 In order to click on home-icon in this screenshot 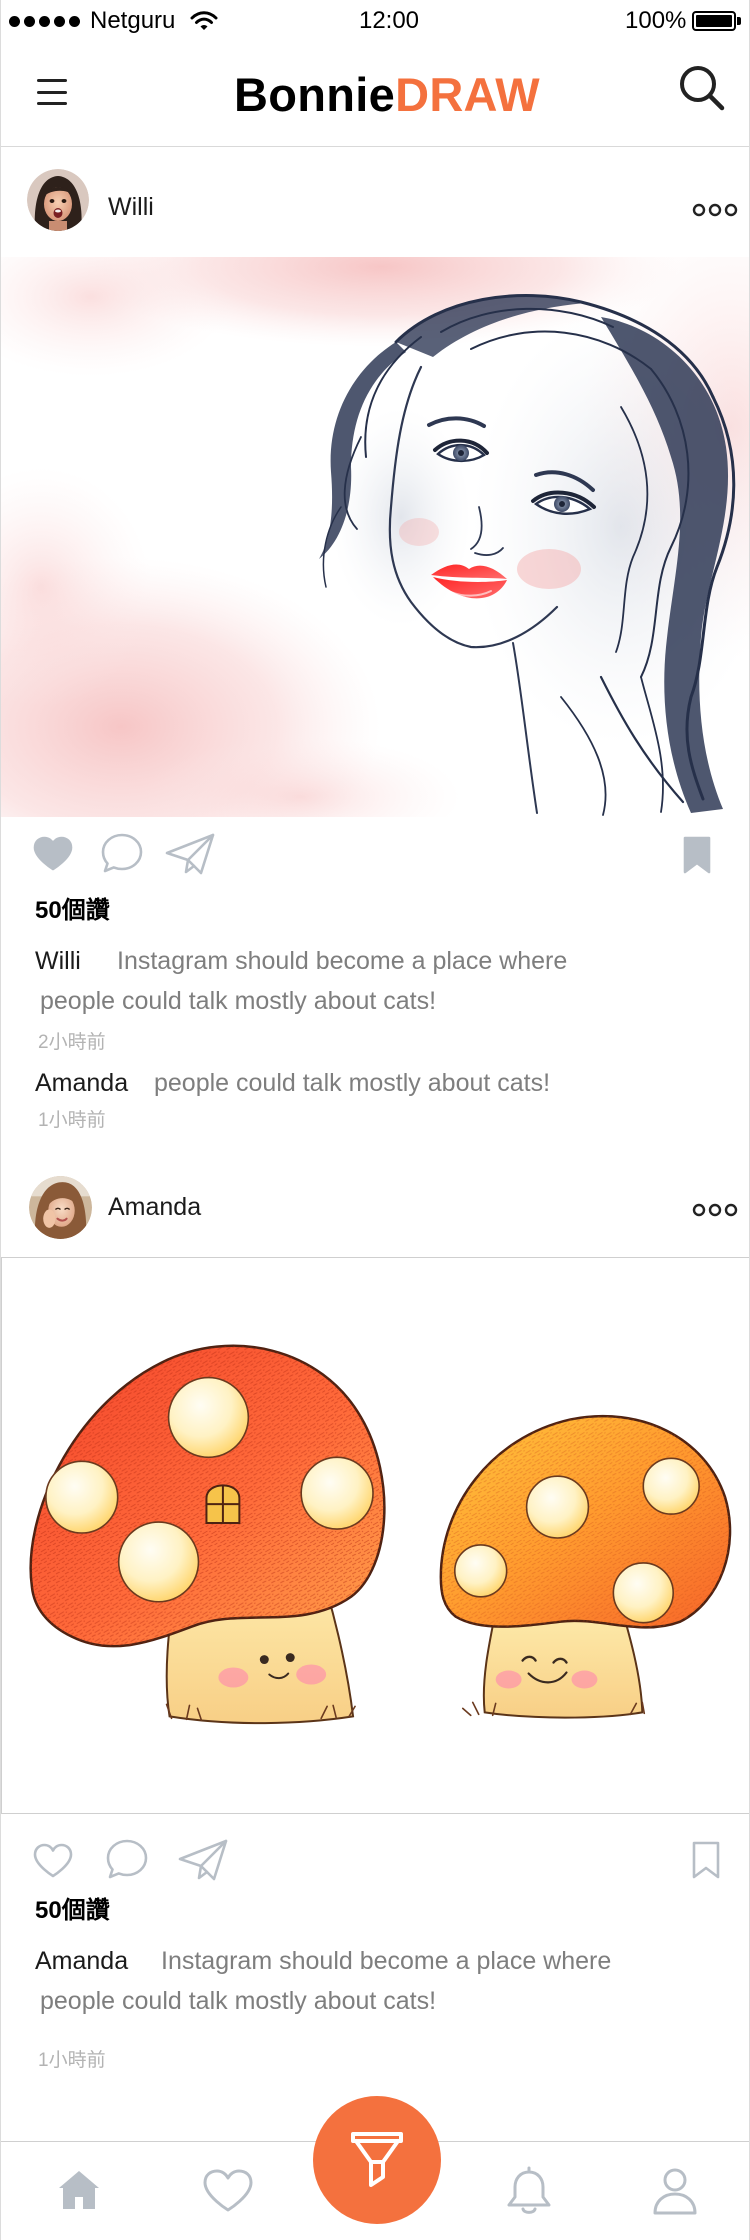, I will do `click(79, 2190)`.